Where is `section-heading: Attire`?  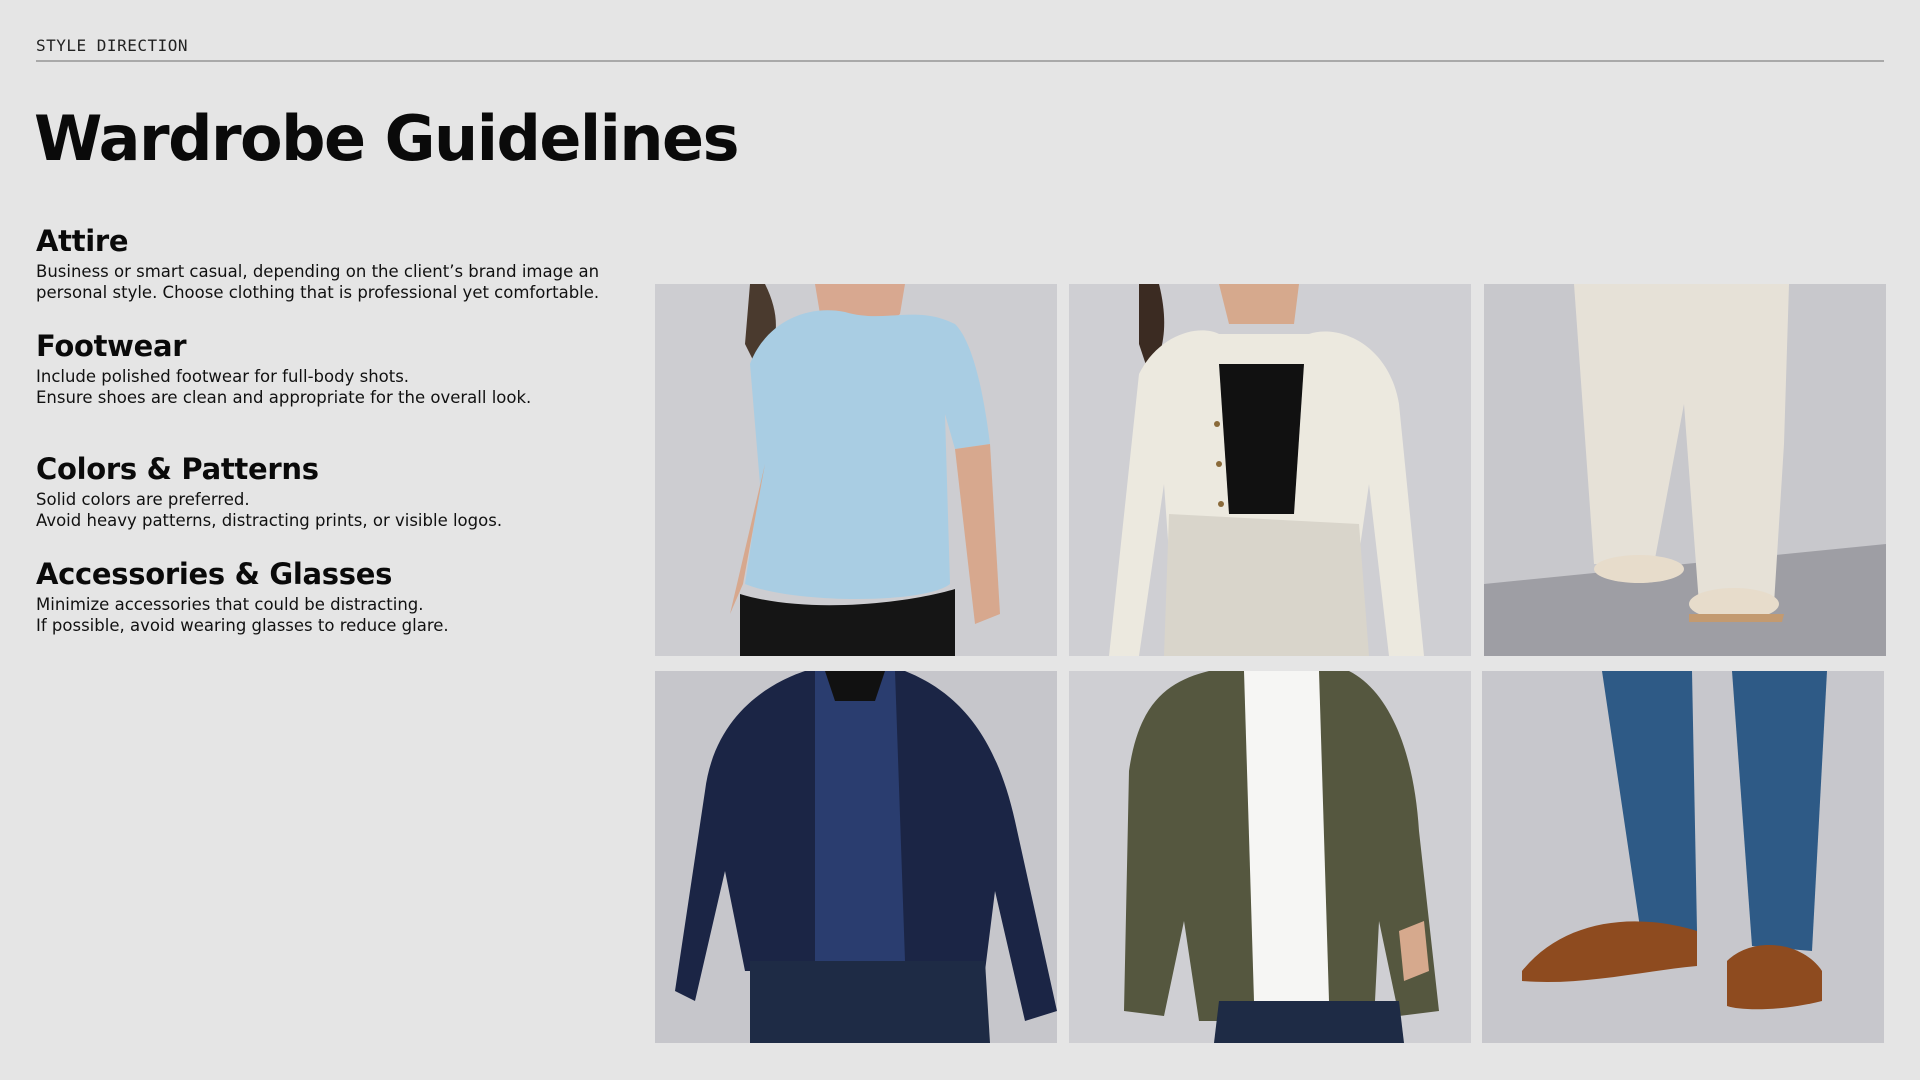
section-heading: Attire is located at coordinates (82, 241).